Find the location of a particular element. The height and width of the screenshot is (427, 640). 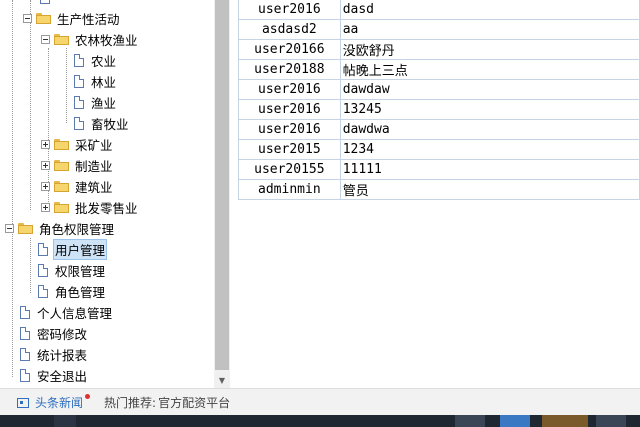

tree-item-partial is located at coordinates (47, 4).